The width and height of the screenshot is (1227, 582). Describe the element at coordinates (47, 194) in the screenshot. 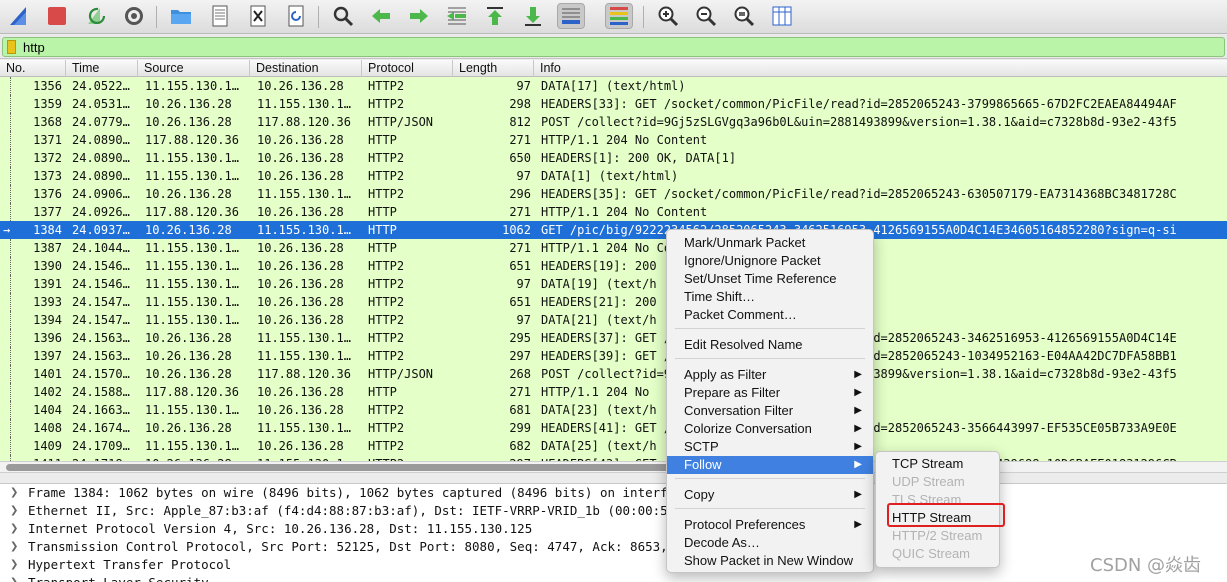

I see `packet-number: 1376` at that location.